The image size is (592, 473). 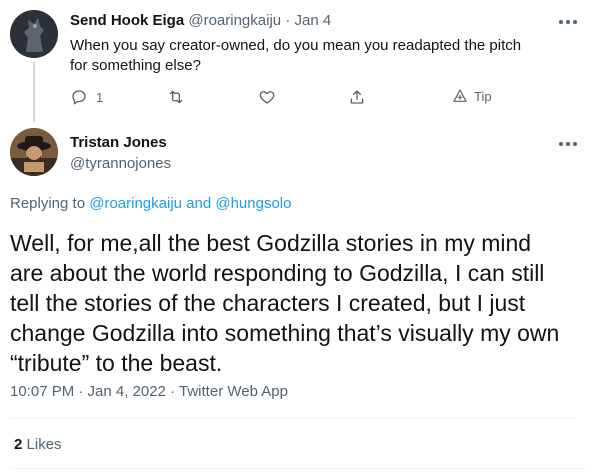 I want to click on reply-action-reply: 1, so click(x=86, y=97).